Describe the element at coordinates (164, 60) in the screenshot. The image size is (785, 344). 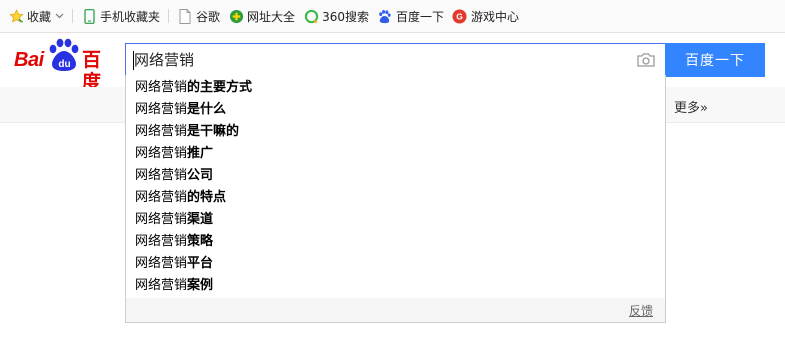
I see `search-input: 网络营销` at that location.